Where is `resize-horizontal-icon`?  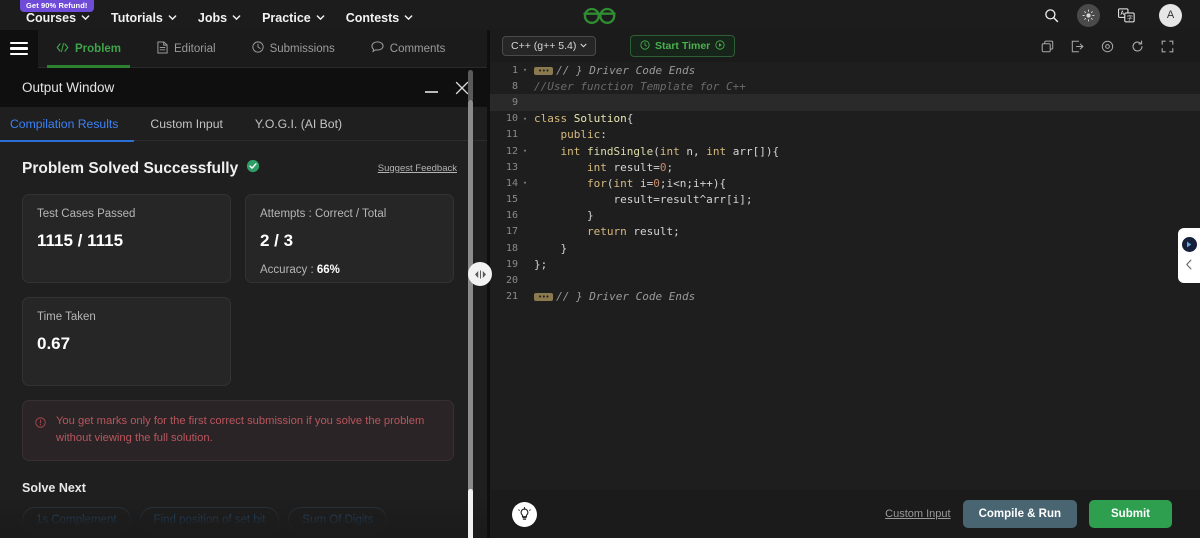
resize-horizontal-icon is located at coordinates (480, 274).